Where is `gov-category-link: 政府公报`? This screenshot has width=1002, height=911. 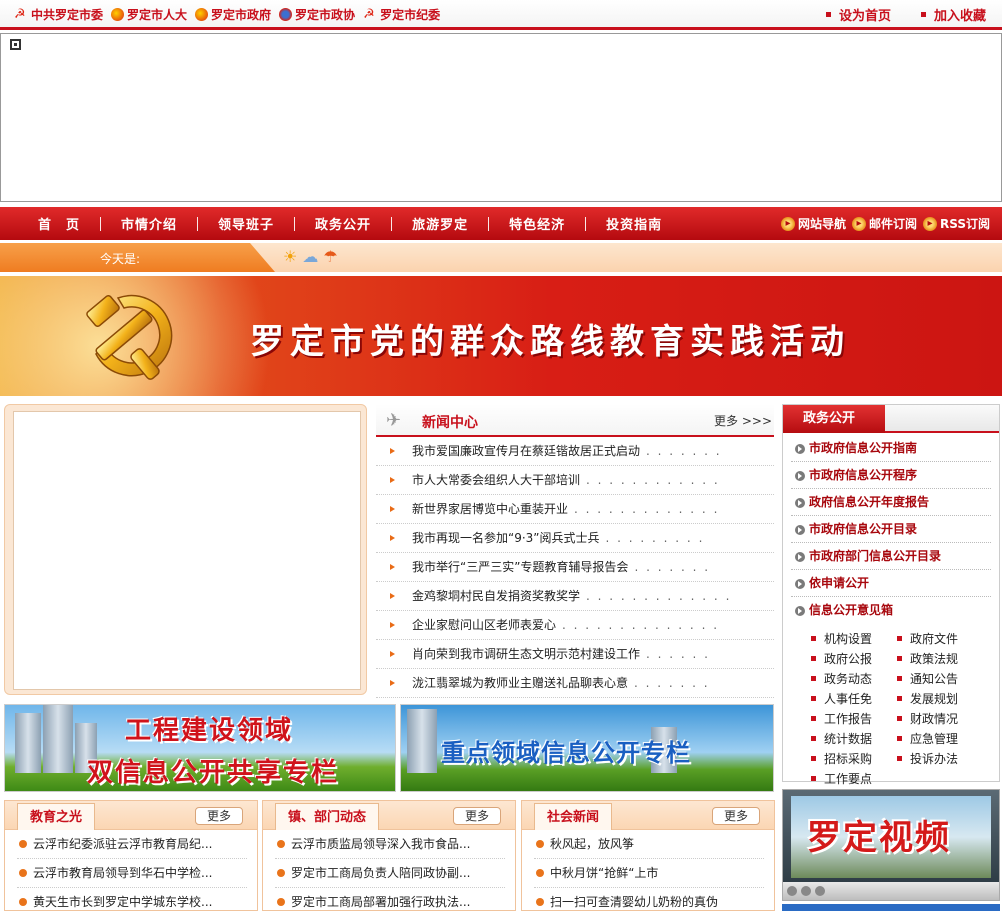
gov-category-link: 政府公报 is located at coordinates (854, 659).